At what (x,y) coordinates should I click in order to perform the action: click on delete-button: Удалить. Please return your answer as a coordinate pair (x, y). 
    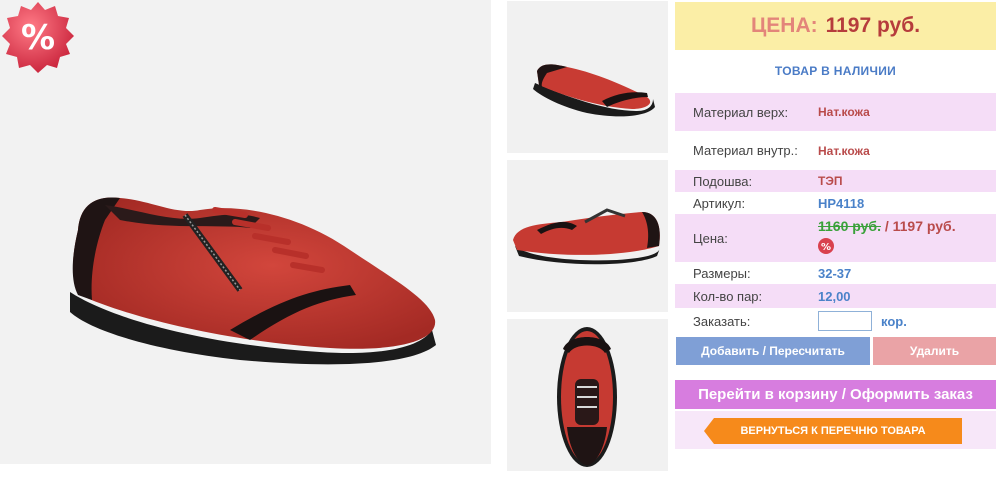
    Looking at the image, I should click on (934, 351).